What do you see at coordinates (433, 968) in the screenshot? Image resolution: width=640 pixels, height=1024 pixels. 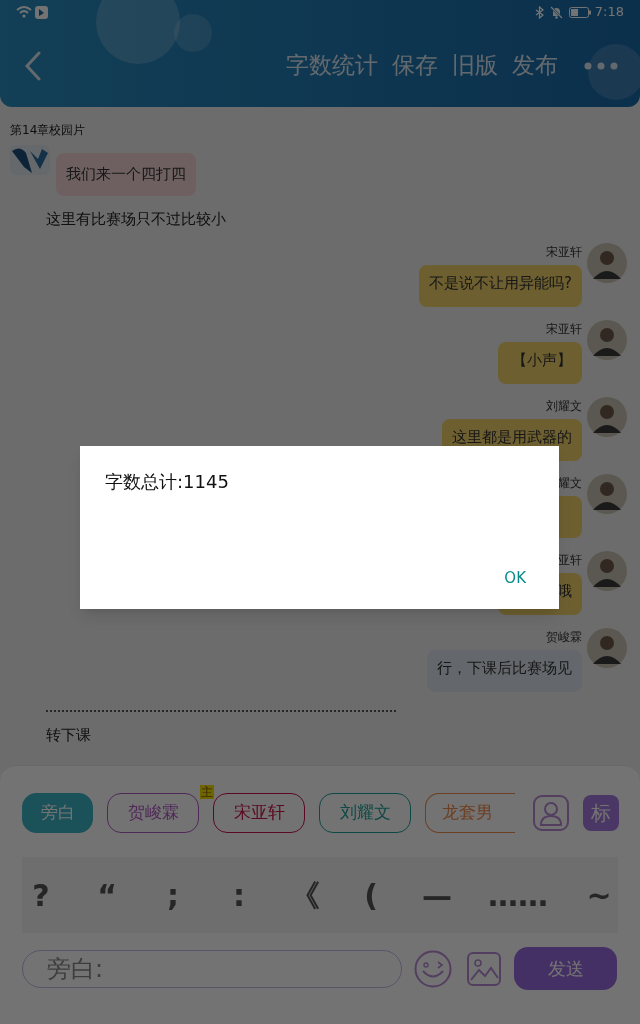 I see `emoji-icon` at bounding box center [433, 968].